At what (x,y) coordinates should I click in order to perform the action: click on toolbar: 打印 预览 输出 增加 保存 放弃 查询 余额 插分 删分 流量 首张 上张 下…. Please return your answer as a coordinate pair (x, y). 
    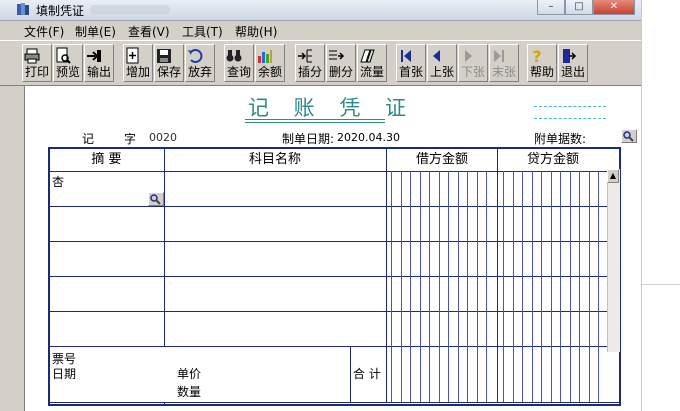
    Looking at the image, I should click on (320, 63).